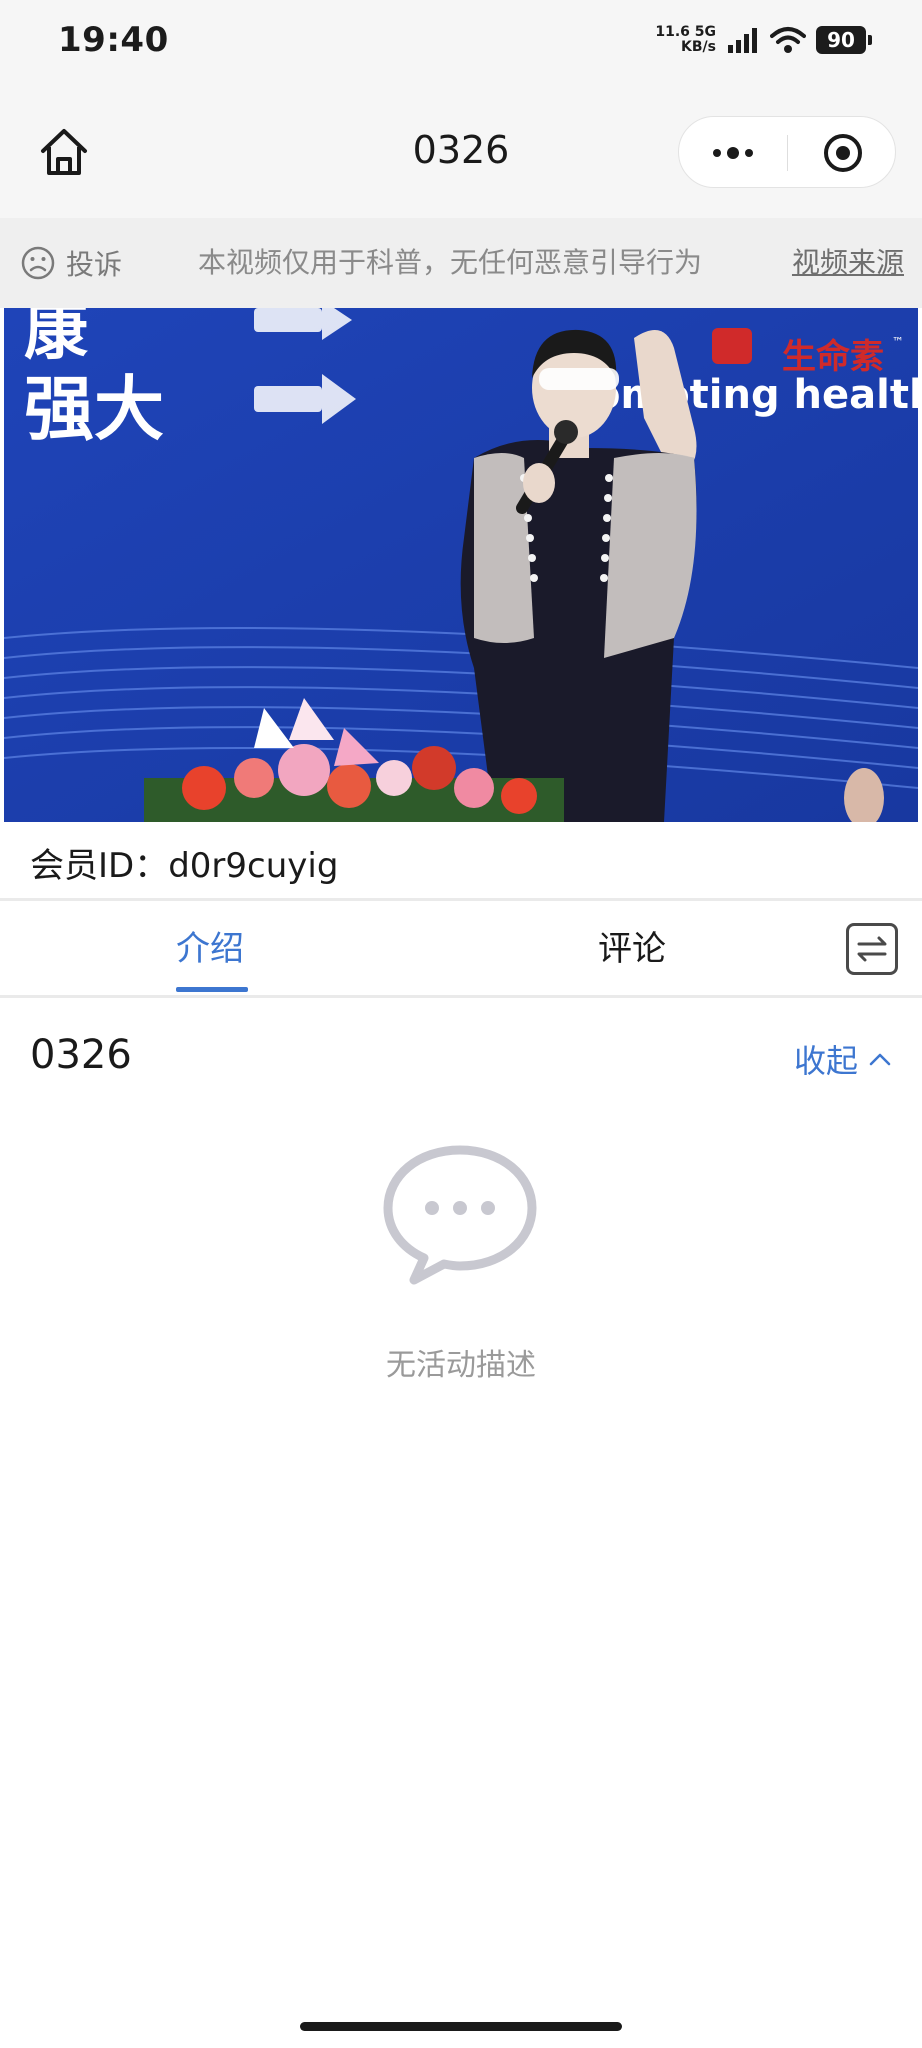 Image resolution: width=922 pixels, height=2048 pixels. Describe the element at coordinates (210, 945) in the screenshot. I see `tab-intro: 介绍` at that location.